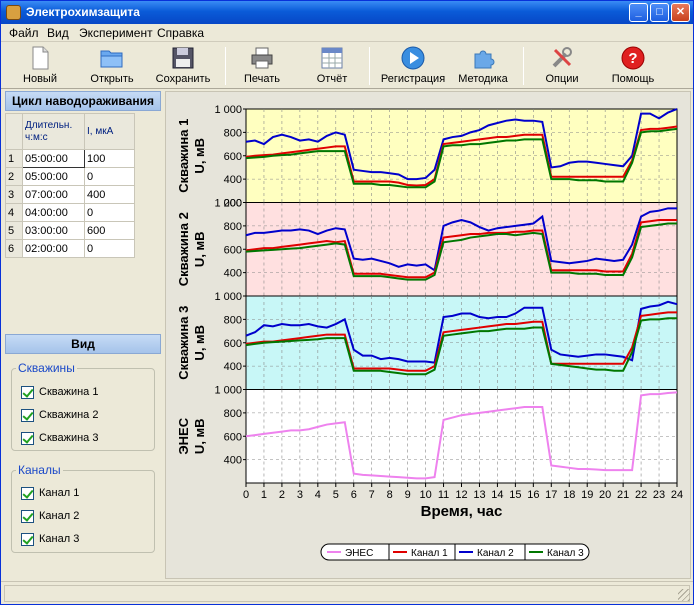 The width and height of the screenshot is (694, 605). What do you see at coordinates (14, 212) in the screenshot?
I see `row-number: 4` at bounding box center [14, 212].